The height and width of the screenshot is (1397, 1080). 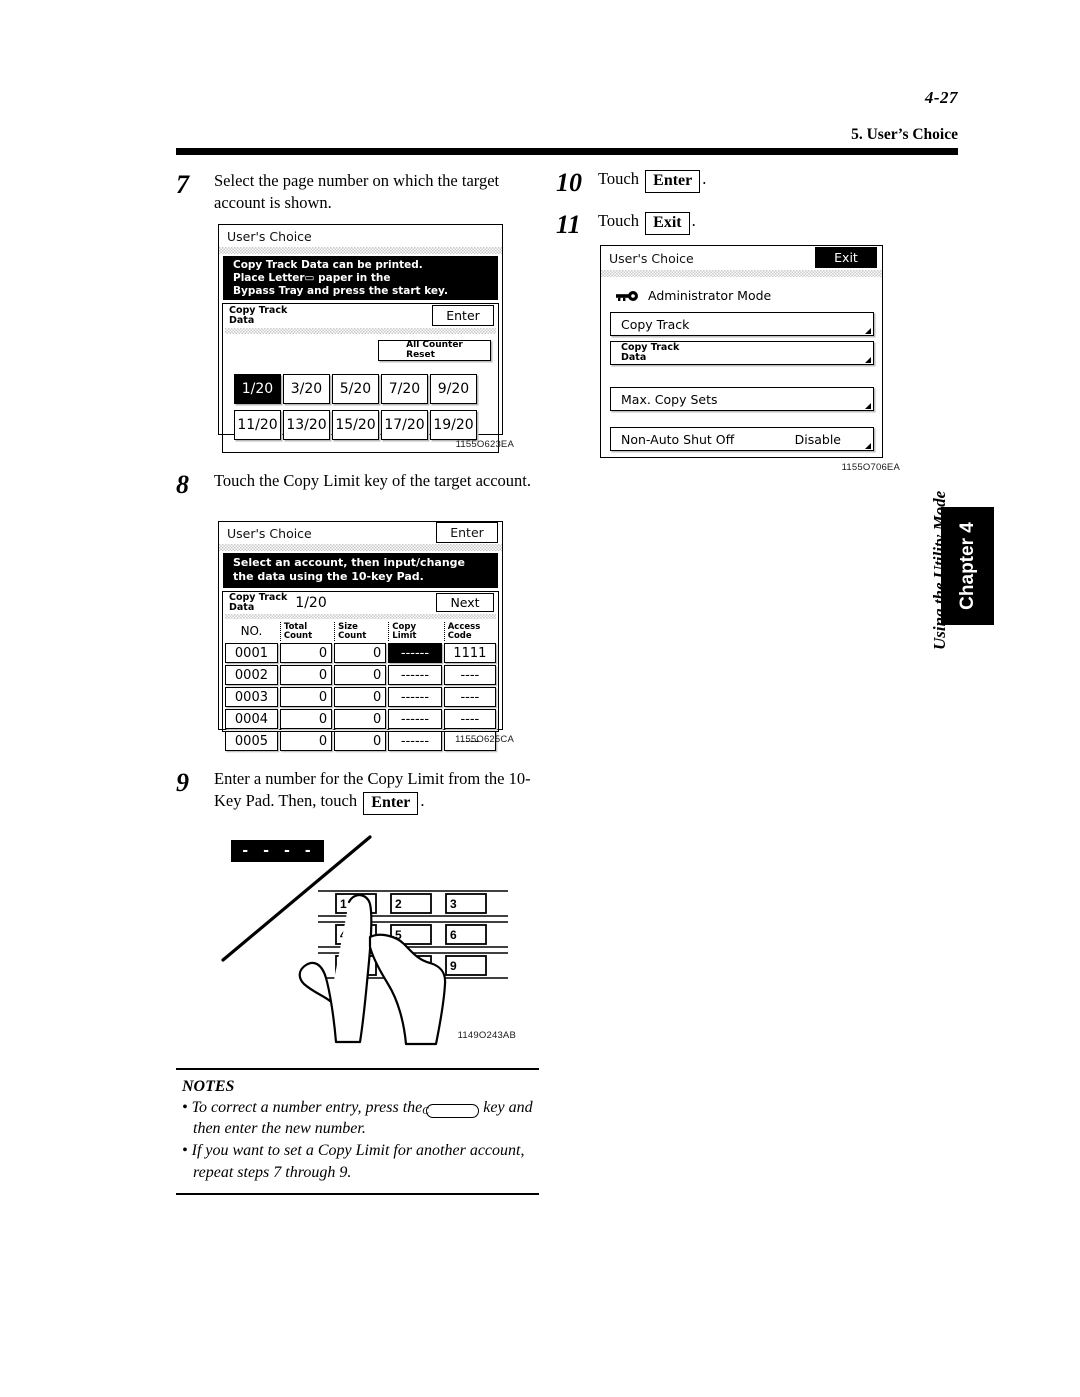 I want to click on page-key-17-20: 17/20, so click(x=404, y=425).